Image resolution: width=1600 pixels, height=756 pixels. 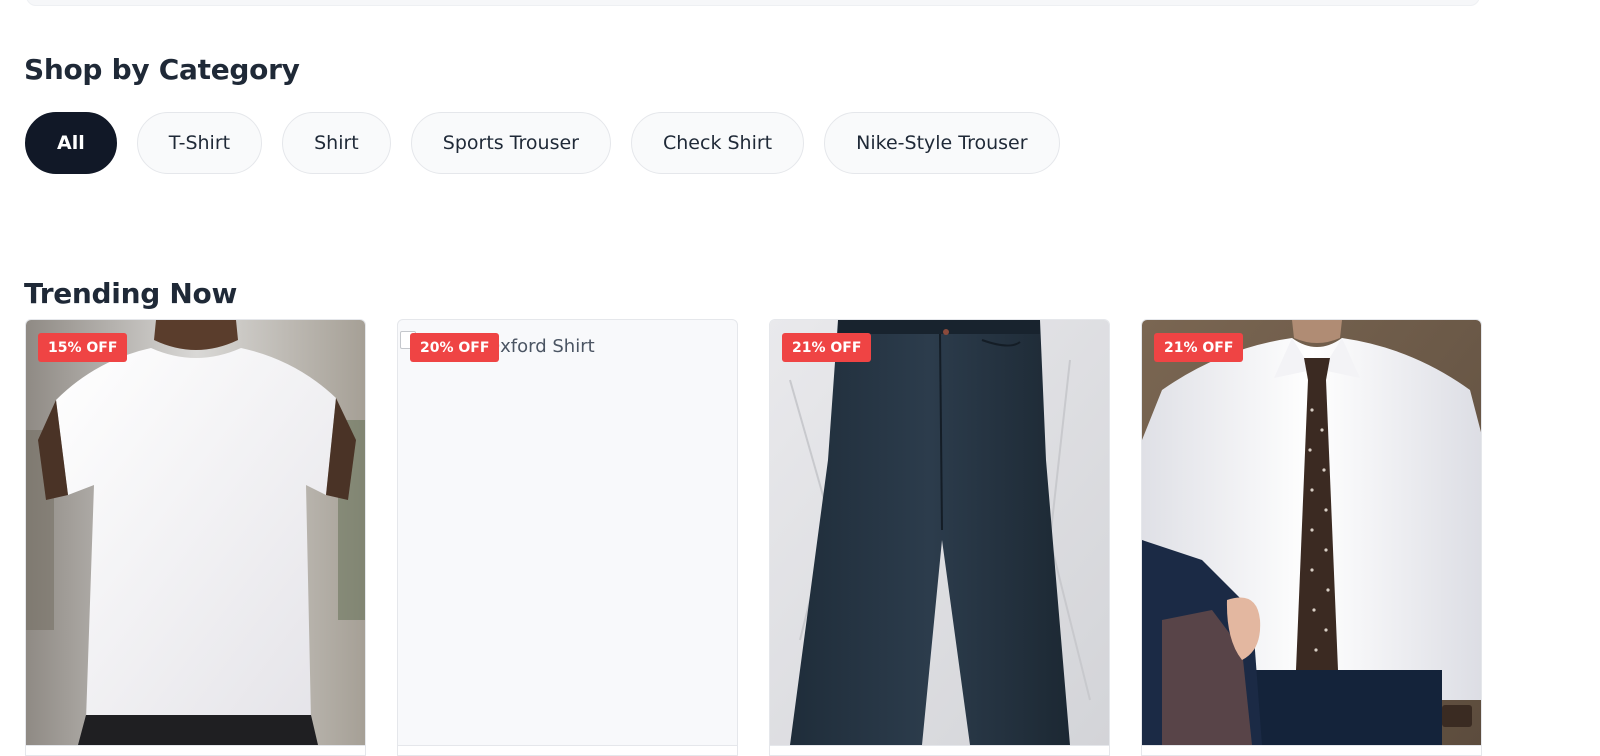 I want to click on category-chip-all: All, so click(x=71, y=143).